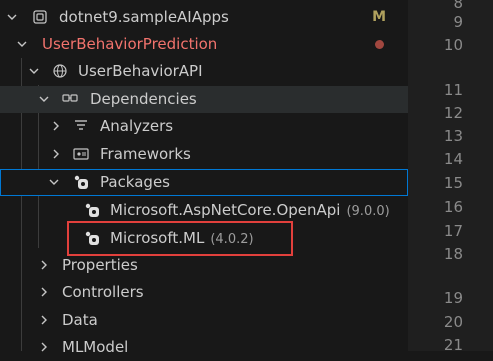  What do you see at coordinates (250, 210) in the screenshot?
I see `package-openapi-label: Microsoft.AspNetCore.OpenApi (9.0.0)` at bounding box center [250, 210].